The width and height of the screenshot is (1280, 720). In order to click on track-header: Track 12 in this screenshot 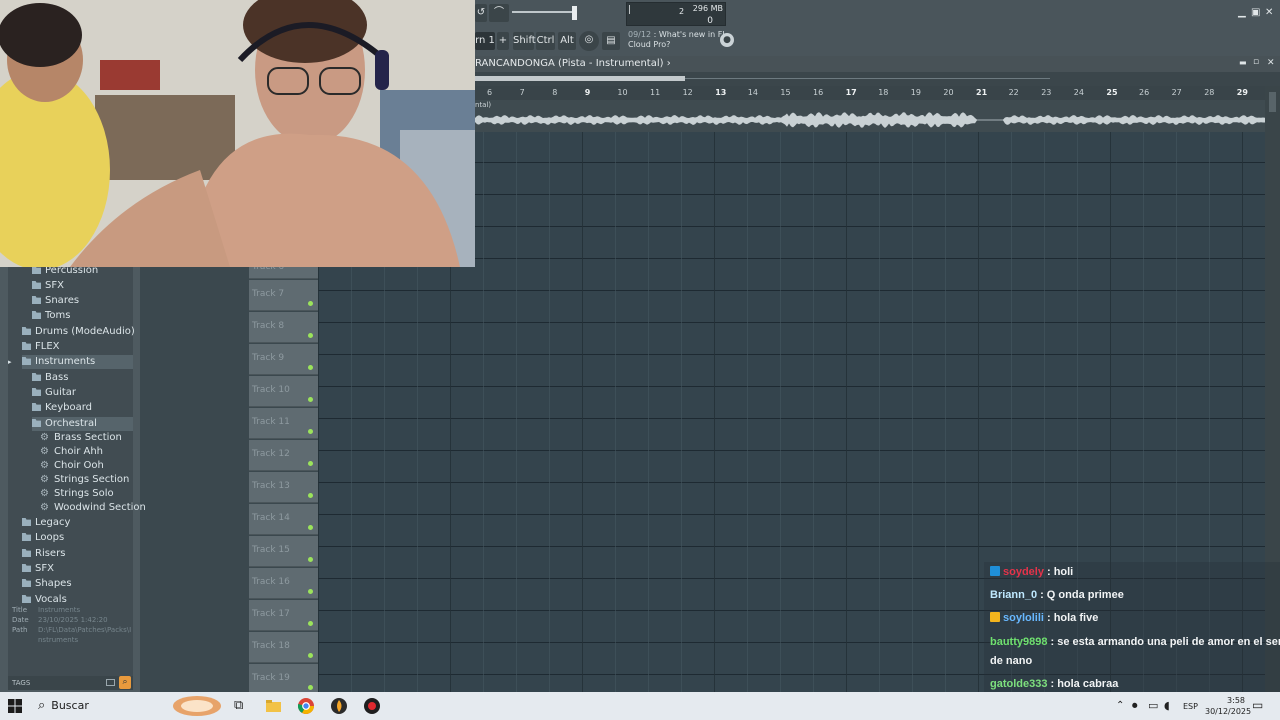, I will do `click(283, 455)`.